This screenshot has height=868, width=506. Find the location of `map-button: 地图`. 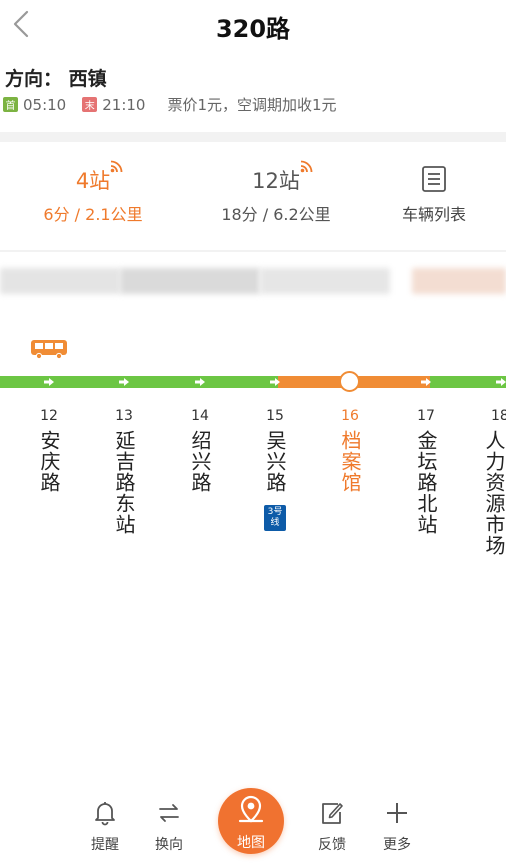

map-button: 地图 is located at coordinates (251, 821).